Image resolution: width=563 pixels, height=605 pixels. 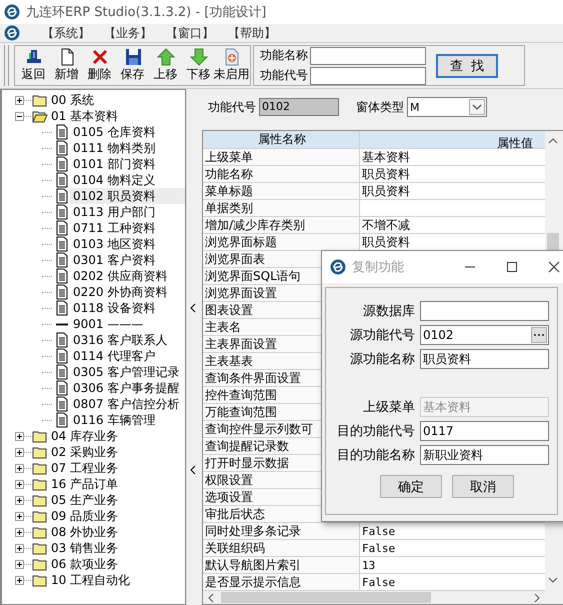 I want to click on maximize-icon, so click(x=512, y=267).